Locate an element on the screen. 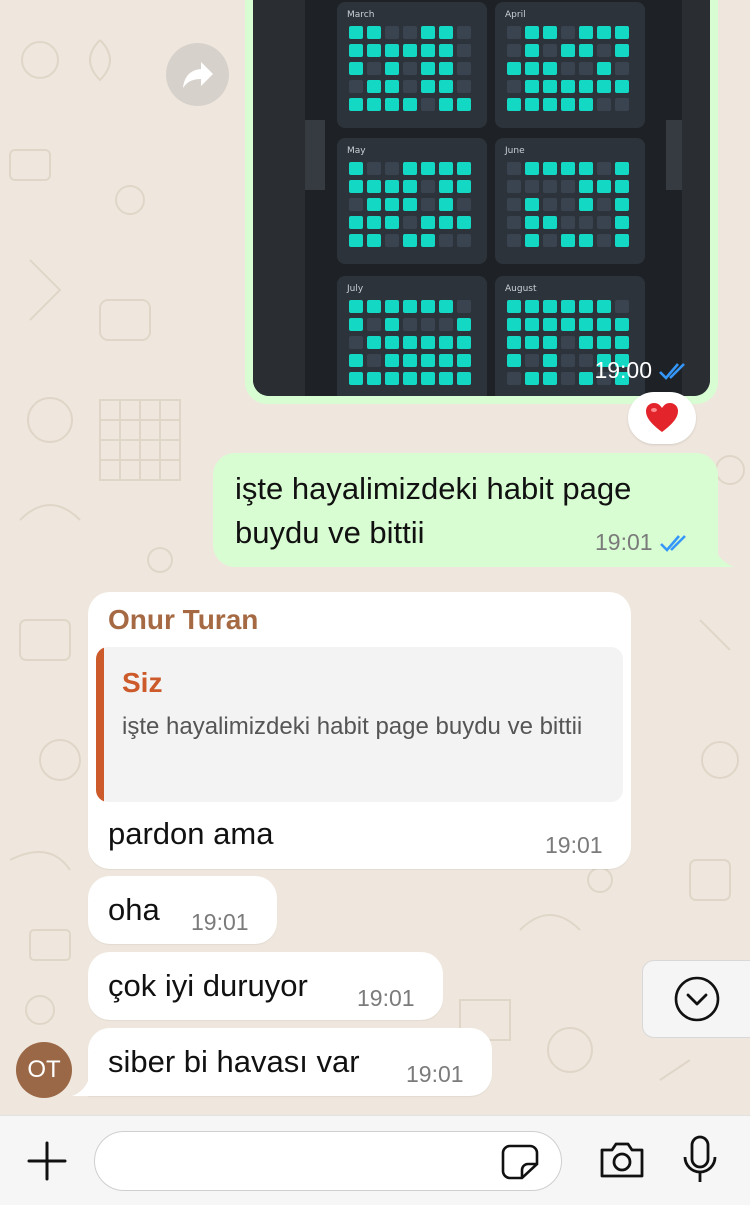 The width and height of the screenshot is (750, 1205). avatar: OT is located at coordinates (44, 1070).